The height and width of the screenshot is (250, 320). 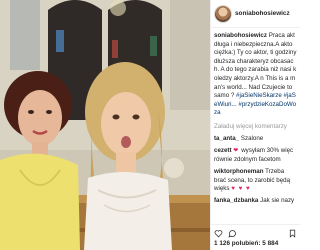 I want to click on comment-text: Szalone, so click(x=252, y=138).